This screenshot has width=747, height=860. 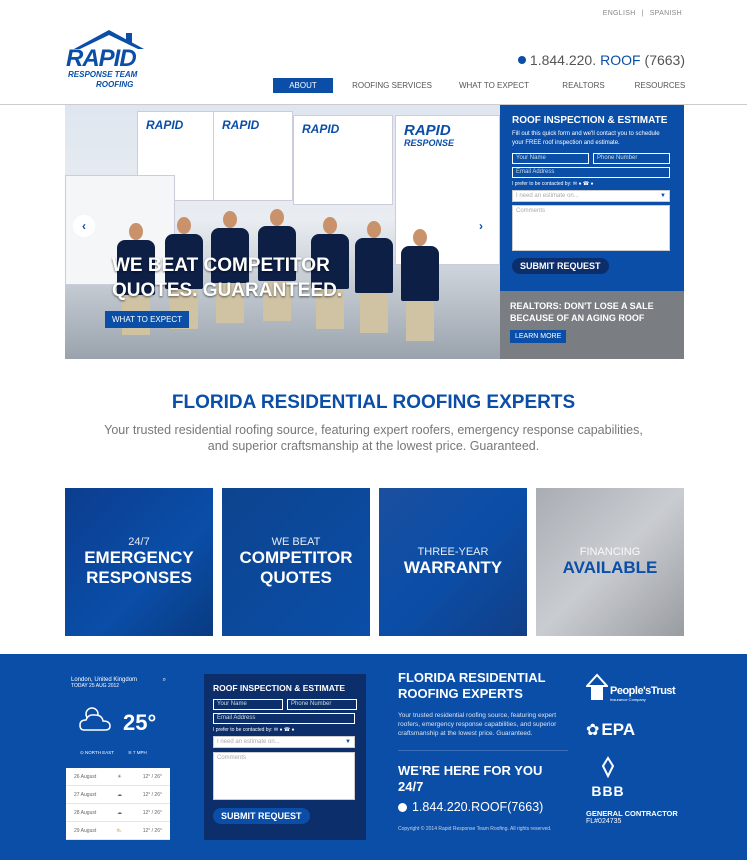 What do you see at coordinates (538, 336) in the screenshot?
I see `learn-more-button: LEARN MORE` at bounding box center [538, 336].